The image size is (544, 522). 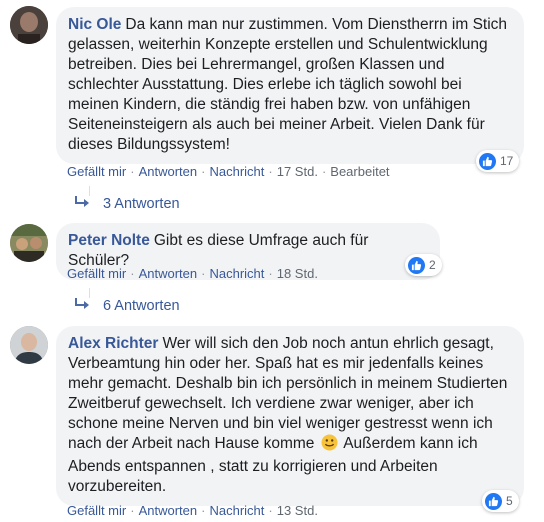 I want to click on comment-actions: Gefällt mir · Antworten · Nachricht · 13 Std., so click(x=192, y=510).